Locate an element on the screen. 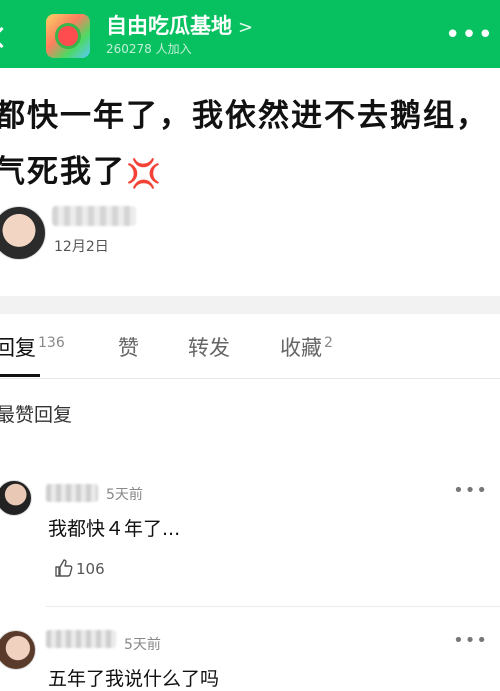 The width and height of the screenshot is (500, 691). post-body: 都快一年了，我依然进不去鹅组，气死我了 is located at coordinates (244, 144).